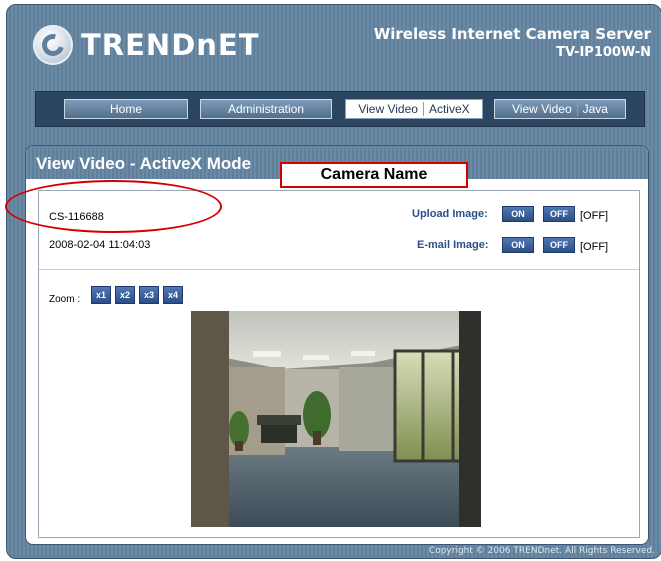 This screenshot has width=661, height=561. Describe the element at coordinates (100, 245) in the screenshot. I see `datetime: 2008-02-04 11:04:03` at that location.